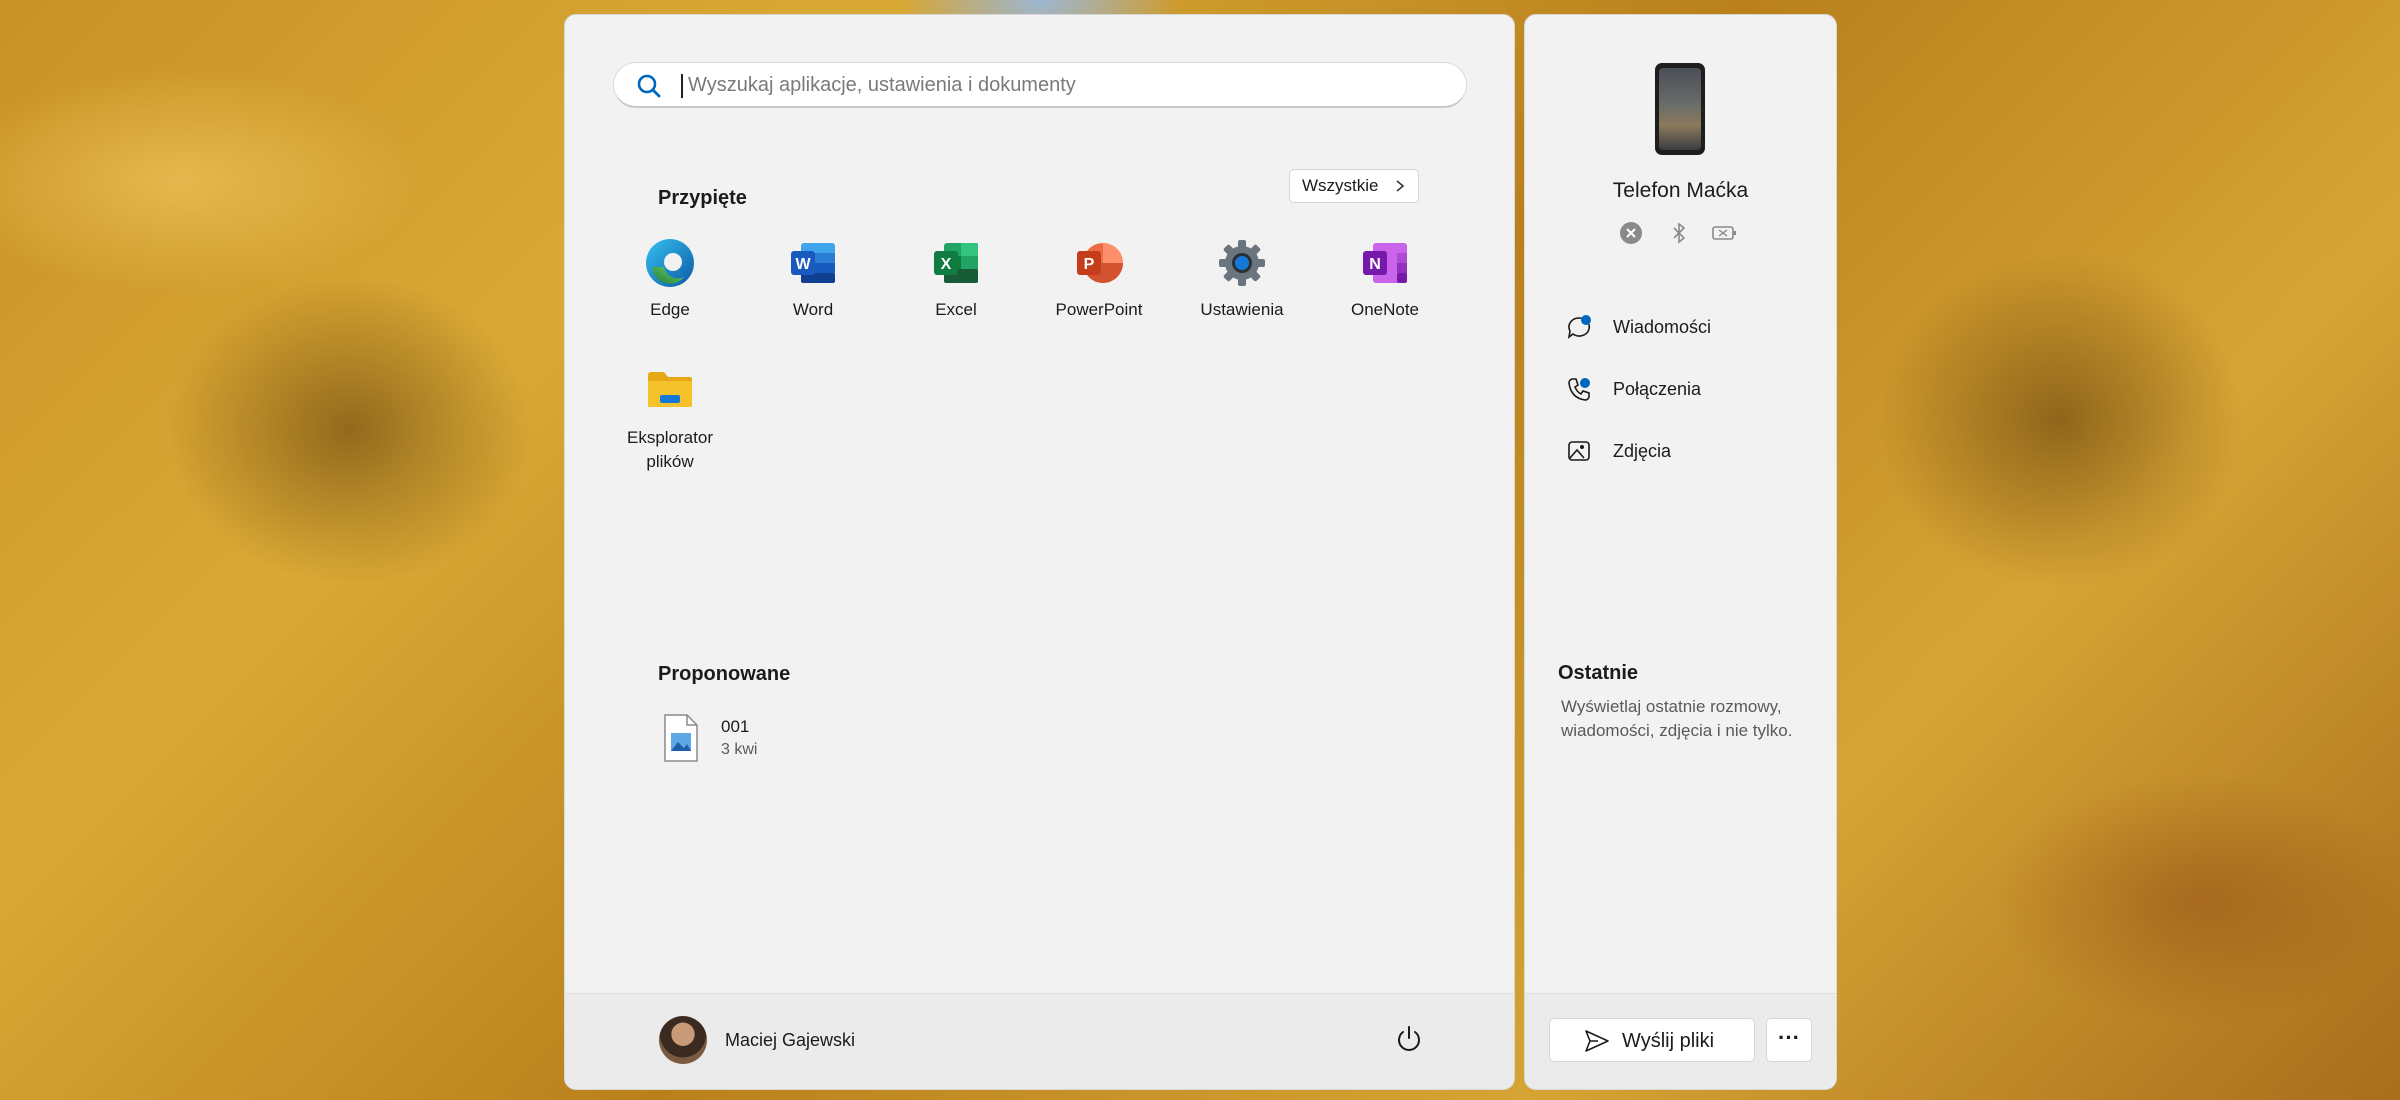 This screenshot has height=1100, width=2400. Describe the element at coordinates (1058, 85) in the screenshot. I see `search-input` at that location.